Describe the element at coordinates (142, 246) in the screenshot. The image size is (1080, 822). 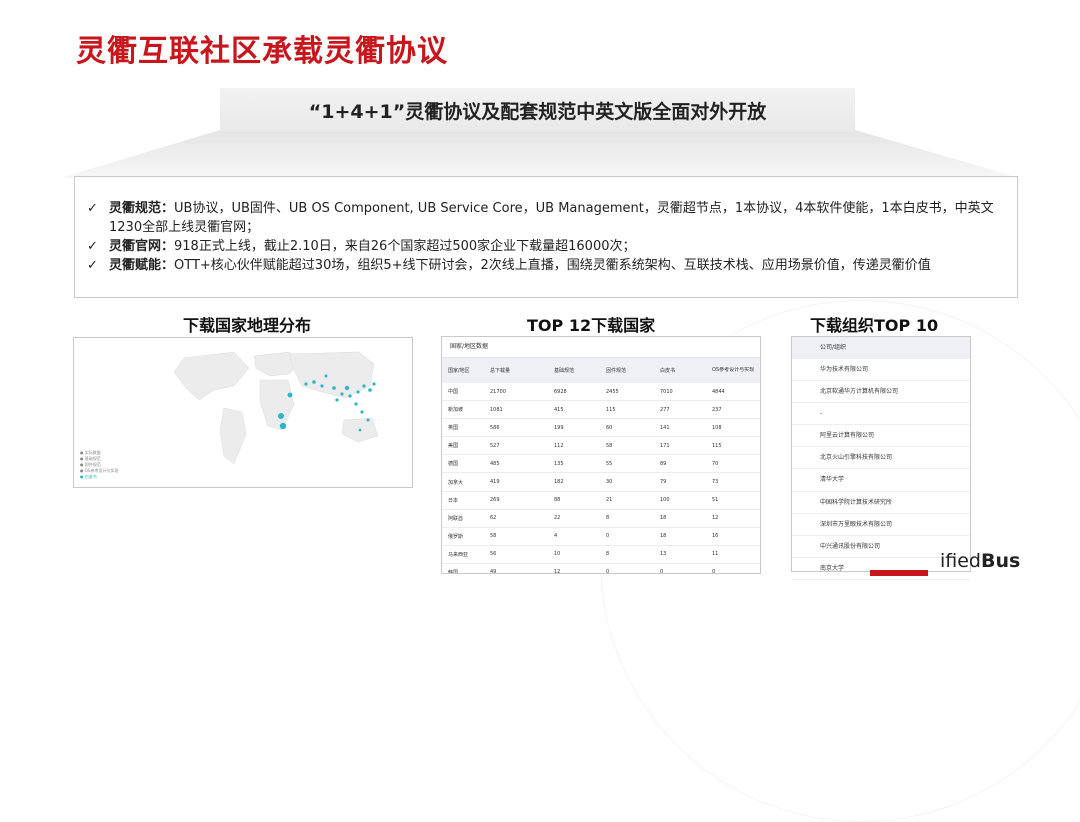
I see `bullet-label: 灵衢官网：` at that location.